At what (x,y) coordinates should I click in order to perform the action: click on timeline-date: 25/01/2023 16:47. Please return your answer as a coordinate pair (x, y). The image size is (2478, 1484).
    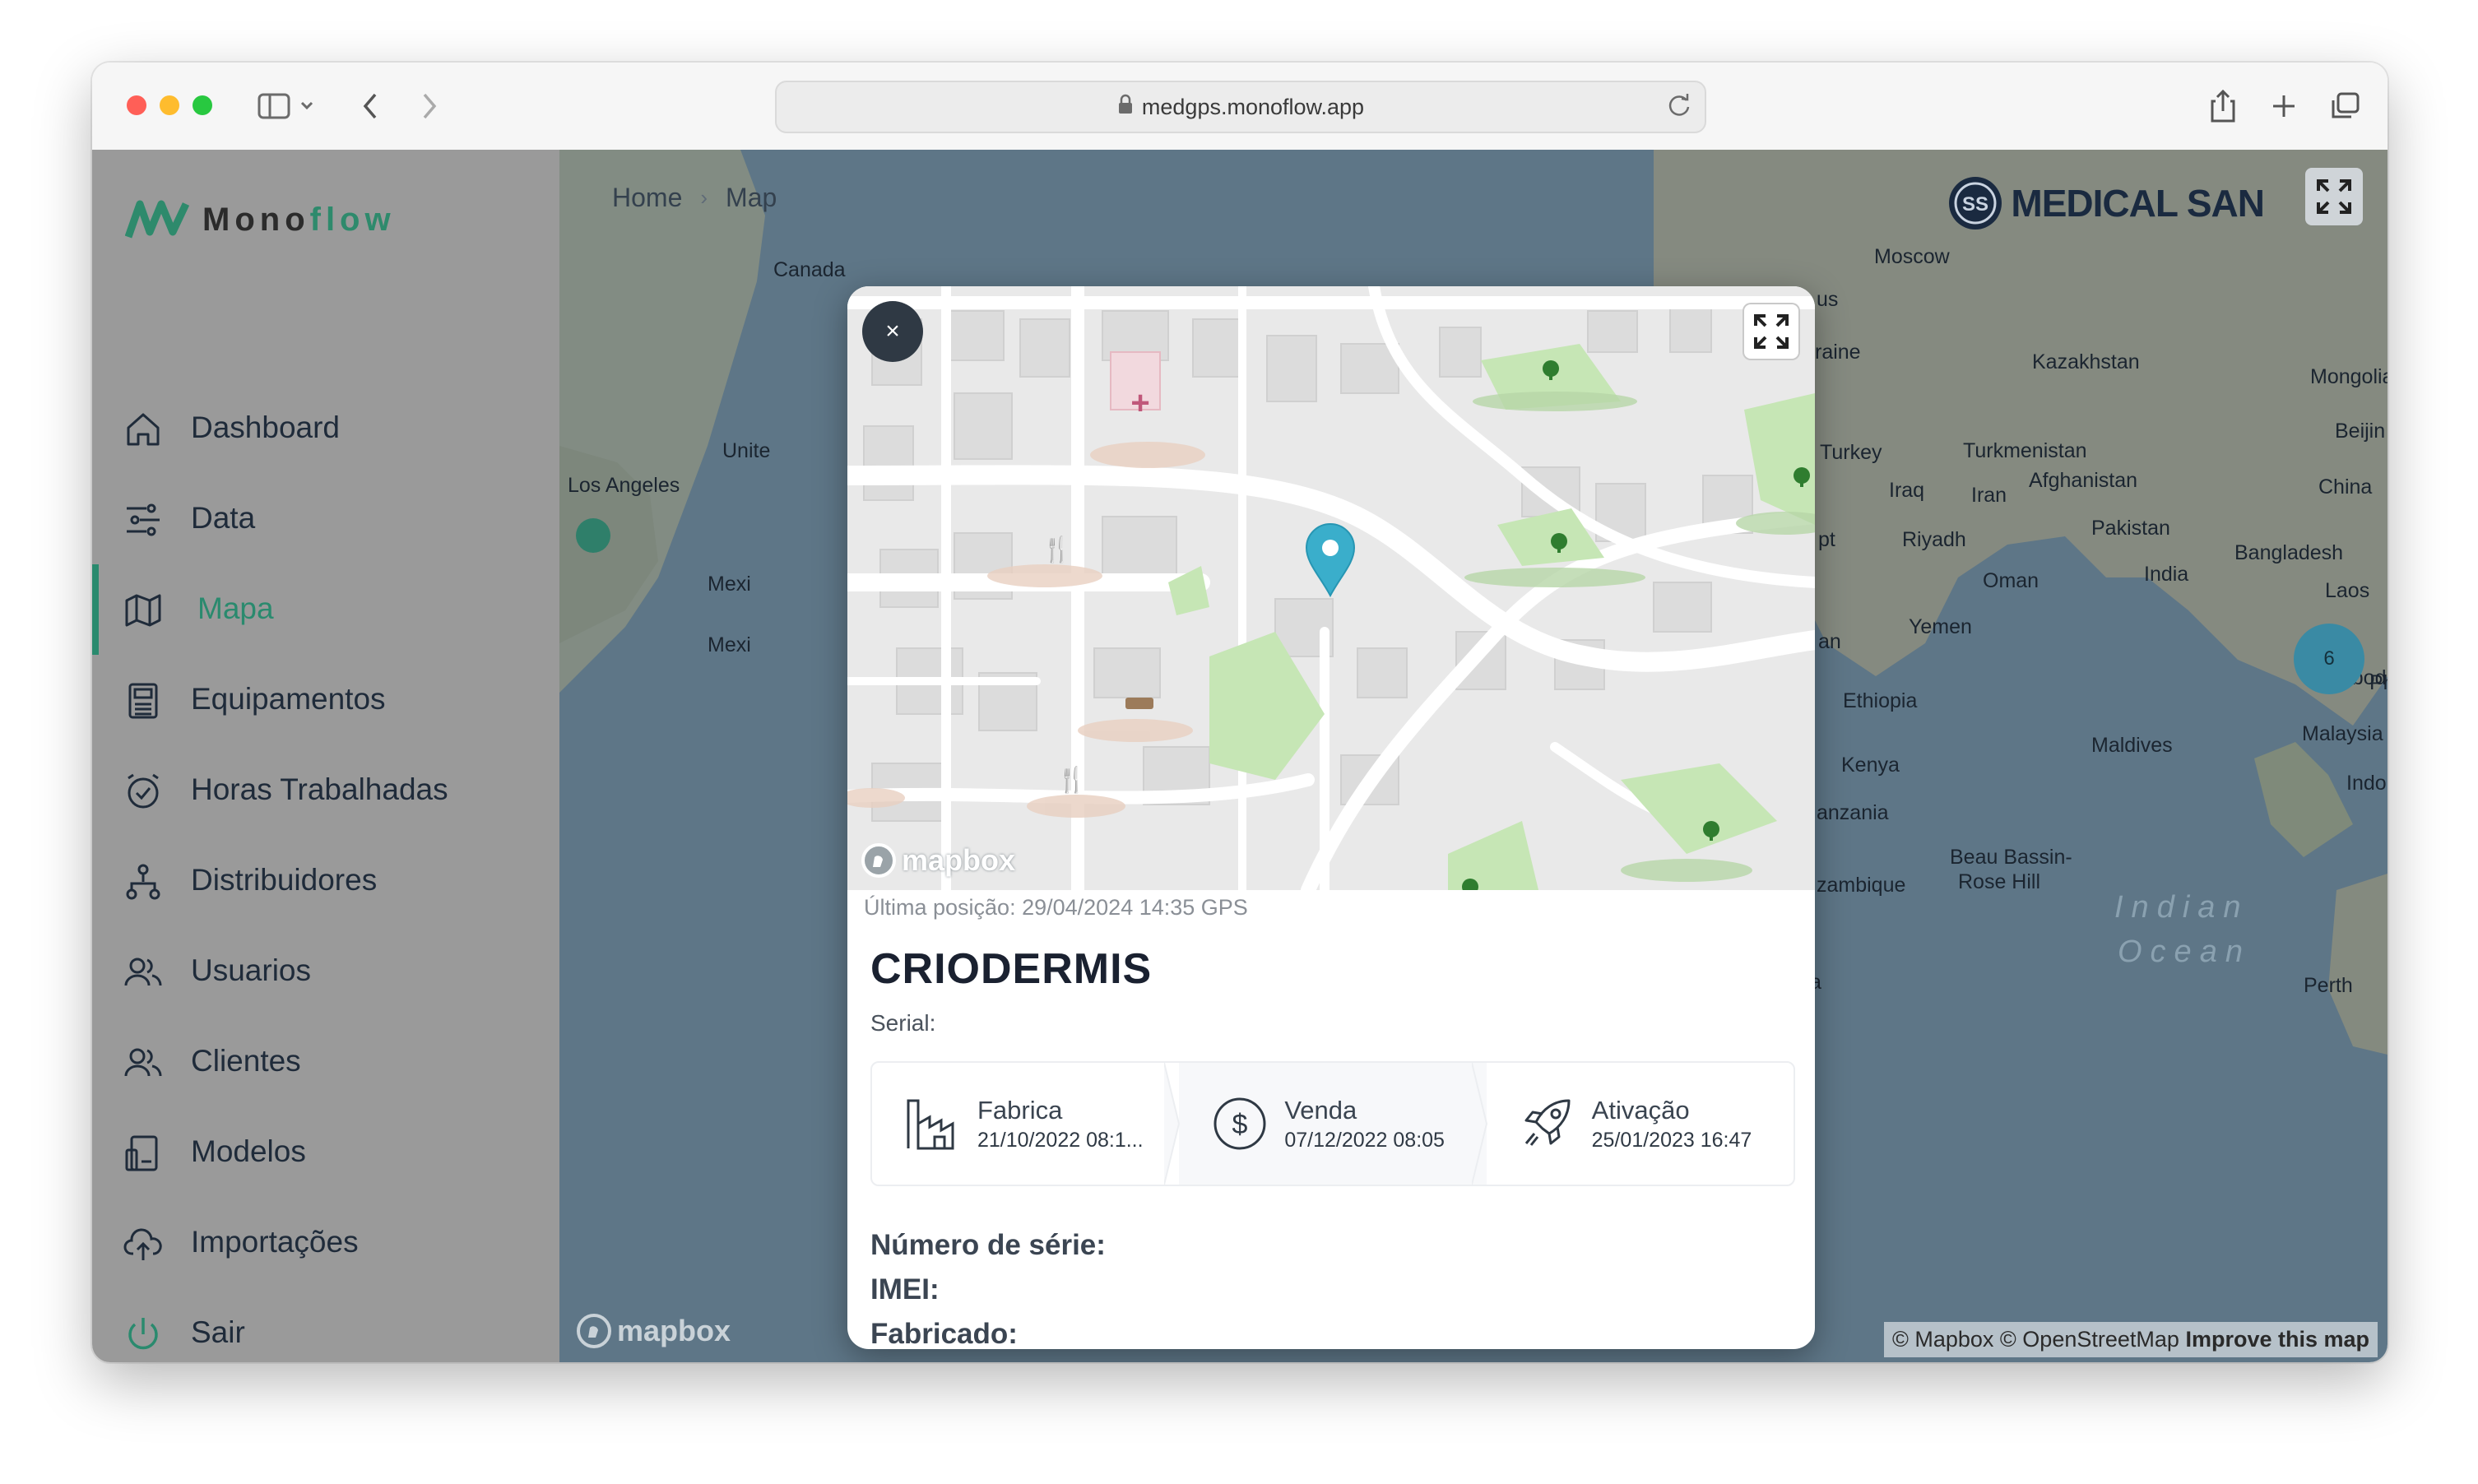
    Looking at the image, I should click on (1671, 1140).